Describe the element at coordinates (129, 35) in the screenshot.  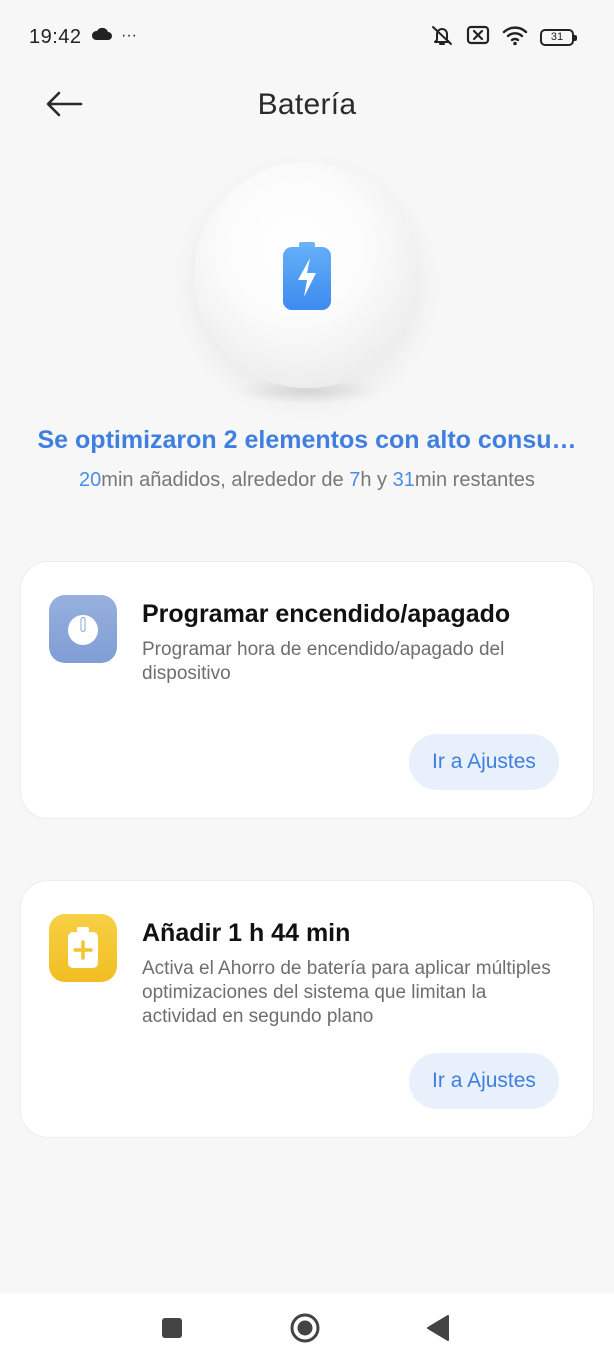
I see `more-indicator: ···` at that location.